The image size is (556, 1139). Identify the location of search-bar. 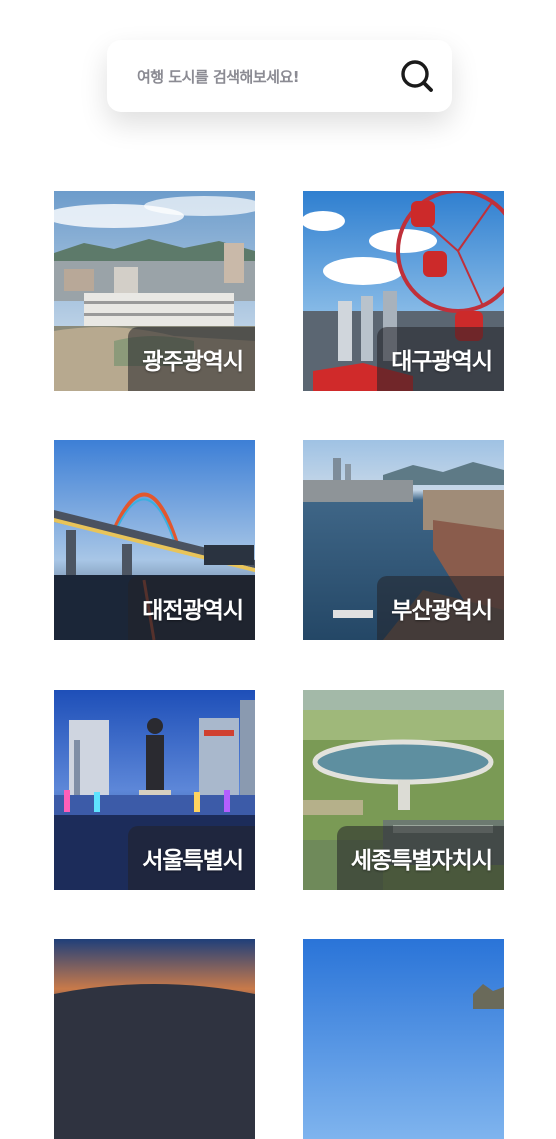
(279, 76).